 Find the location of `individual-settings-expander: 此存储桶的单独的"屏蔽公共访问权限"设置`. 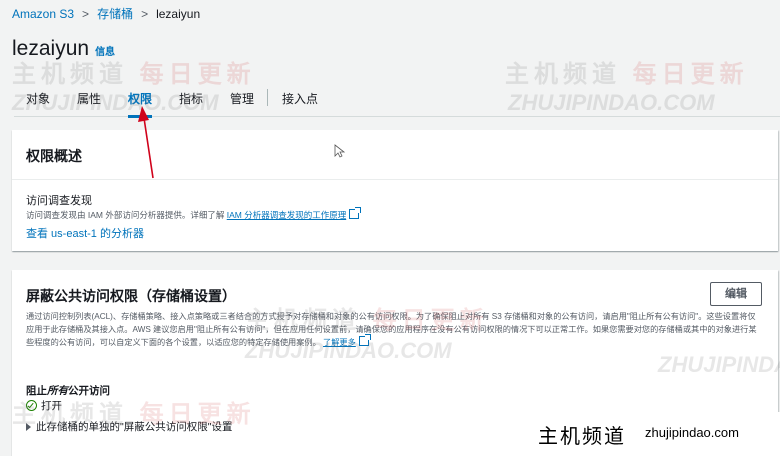

individual-settings-expander: 此存储桶的单独的"屏蔽公共访问权限"设置 is located at coordinates (129, 426).